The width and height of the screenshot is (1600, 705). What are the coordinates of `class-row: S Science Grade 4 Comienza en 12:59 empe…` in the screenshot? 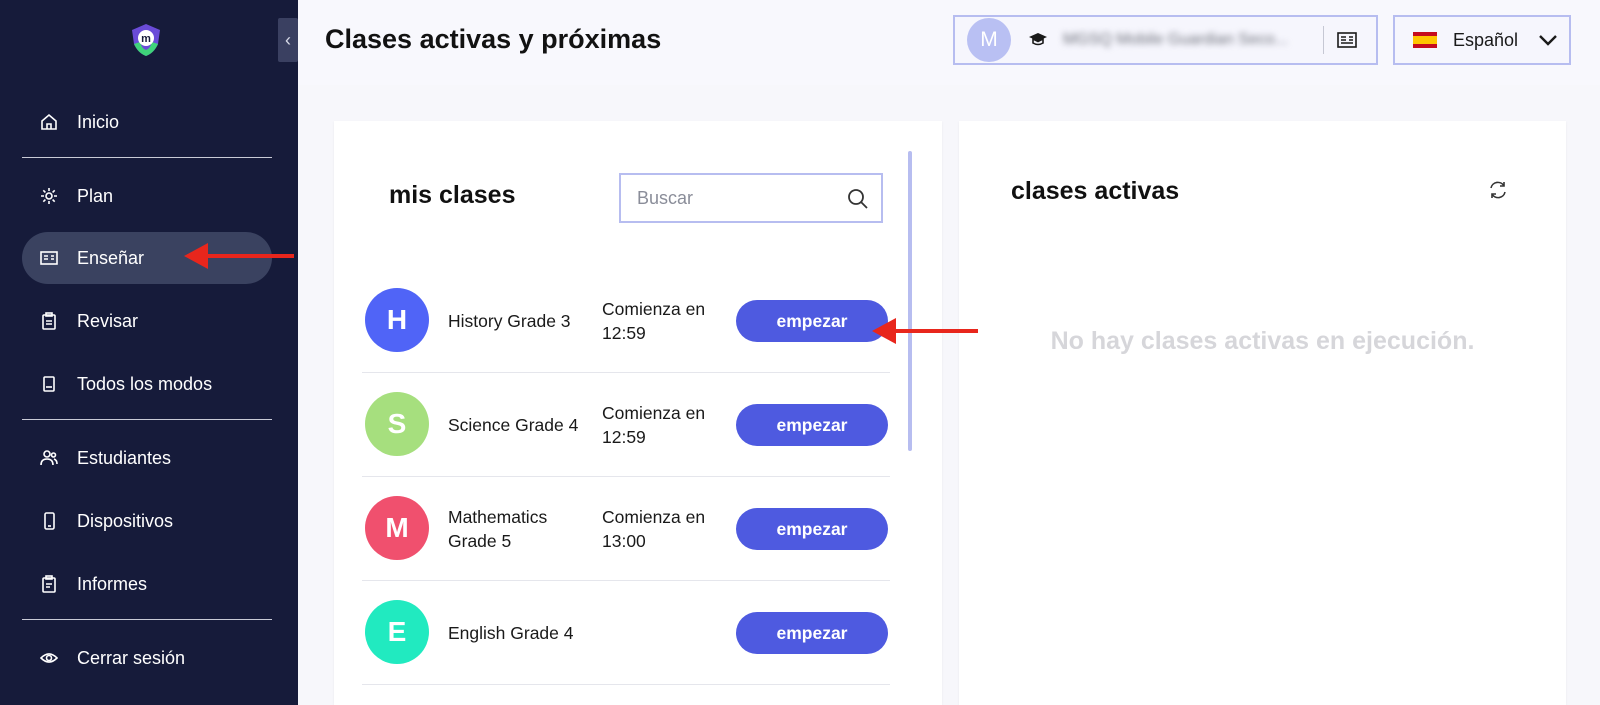 It's located at (626, 425).